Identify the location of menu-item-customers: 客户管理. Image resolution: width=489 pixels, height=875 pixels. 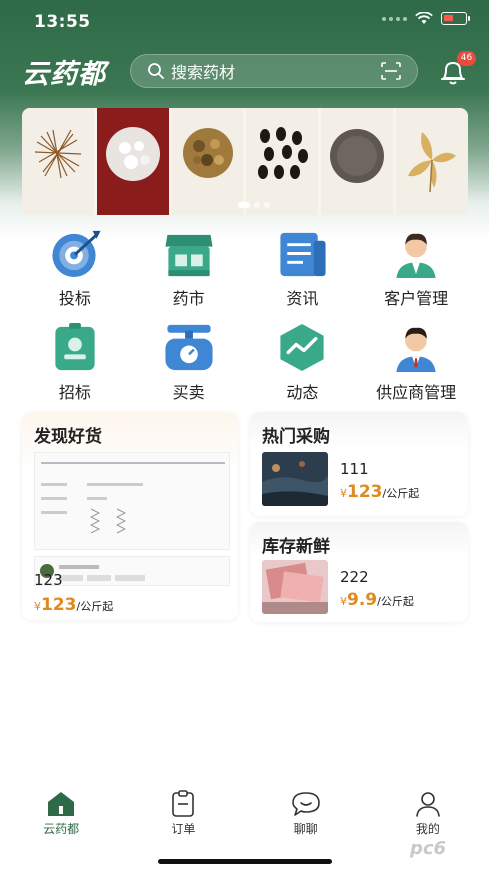
(416, 268).